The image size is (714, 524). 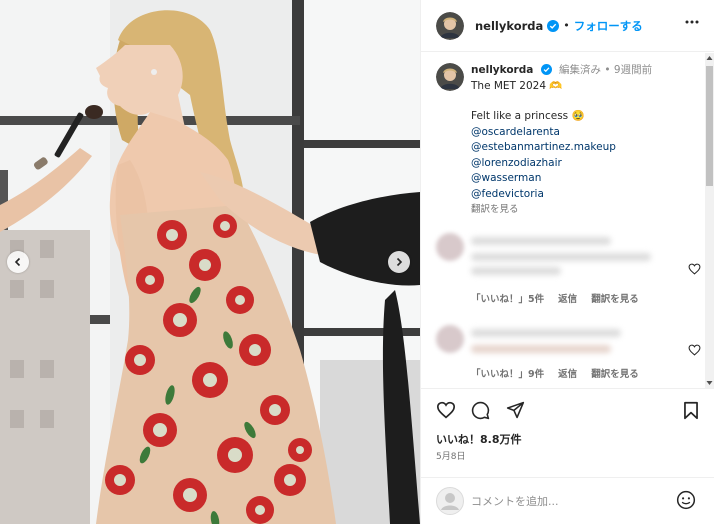 What do you see at coordinates (692, 22) in the screenshot?
I see `more-icon` at bounding box center [692, 22].